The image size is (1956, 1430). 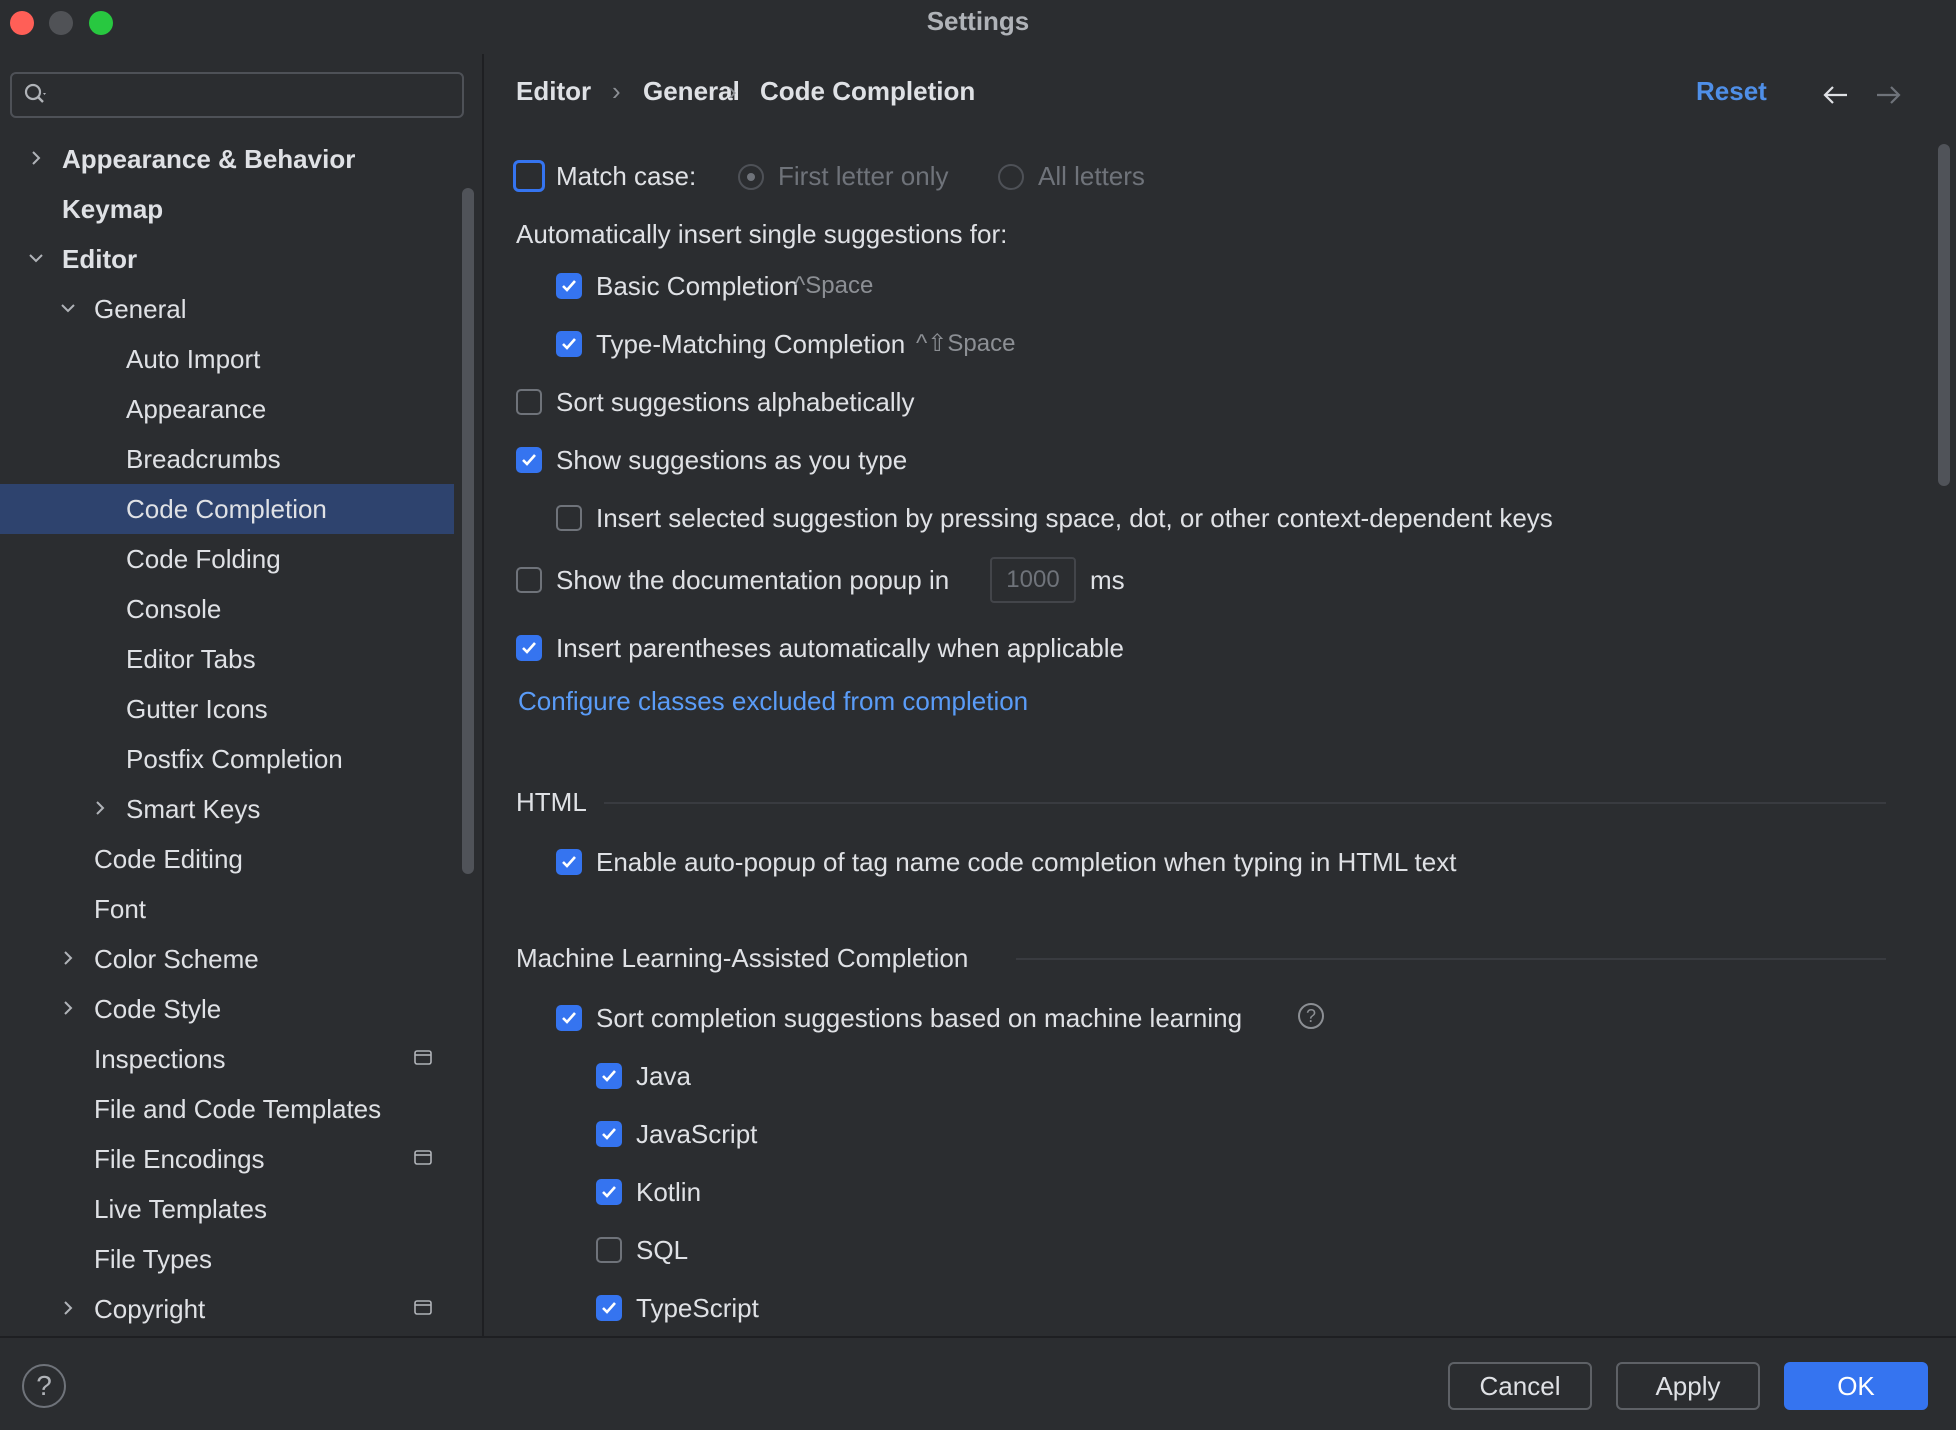 I want to click on tree-item-code-style: Code Style, so click(x=227, y=1009).